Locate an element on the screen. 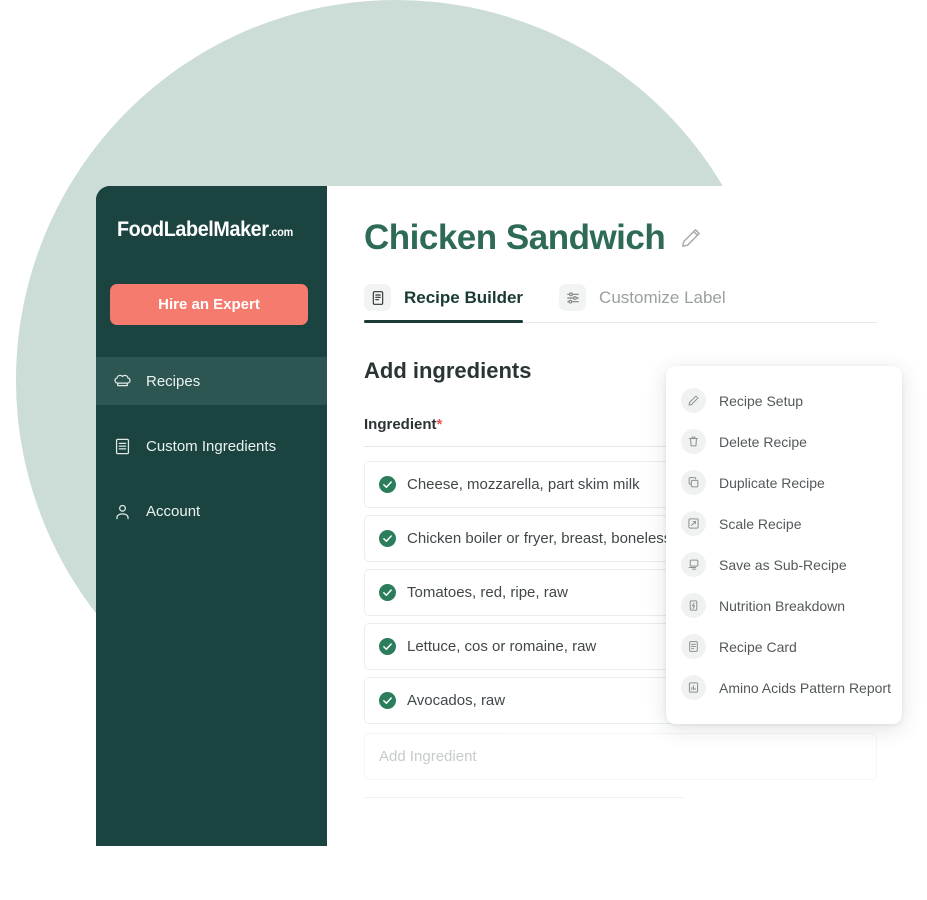 The height and width of the screenshot is (900, 927). required-marker: * is located at coordinates (439, 424).